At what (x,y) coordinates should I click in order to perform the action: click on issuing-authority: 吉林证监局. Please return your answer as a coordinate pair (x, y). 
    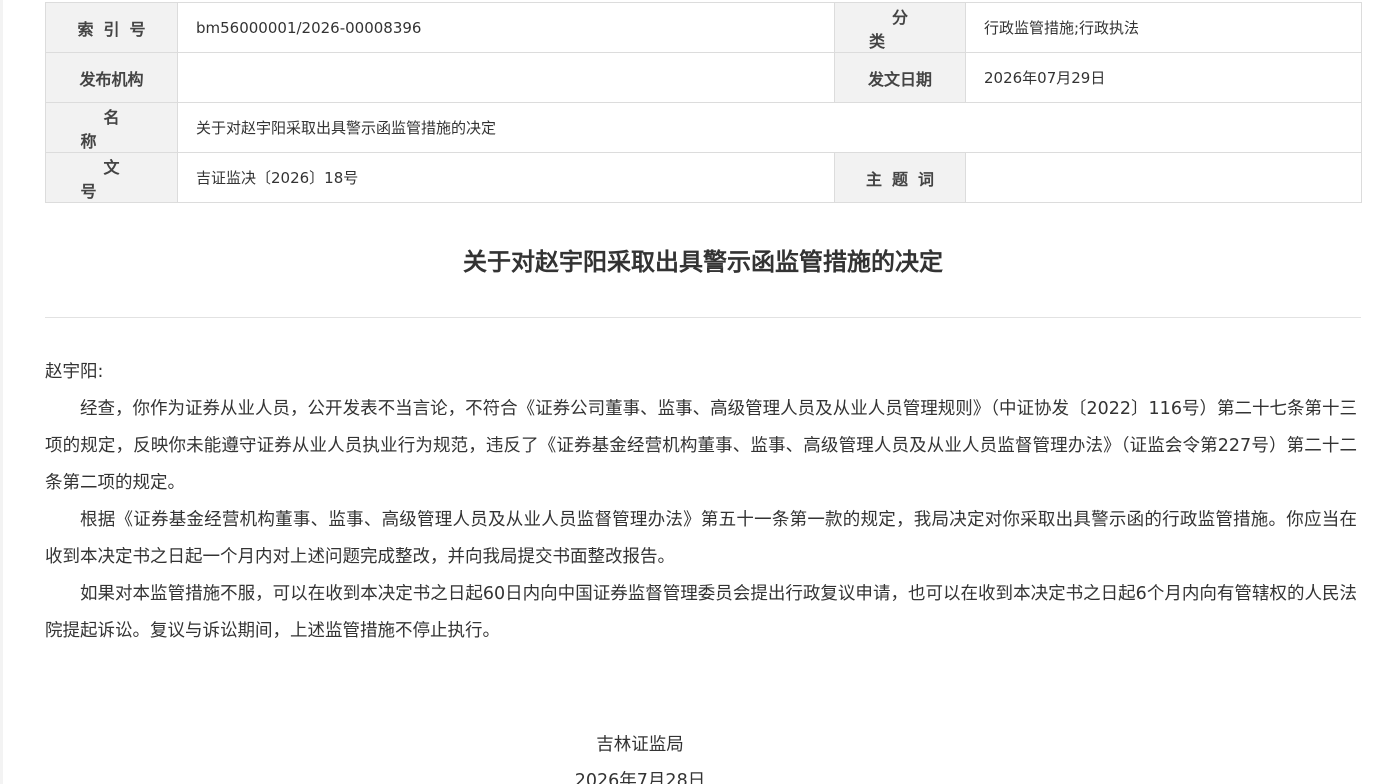
    Looking at the image, I should click on (640, 745).